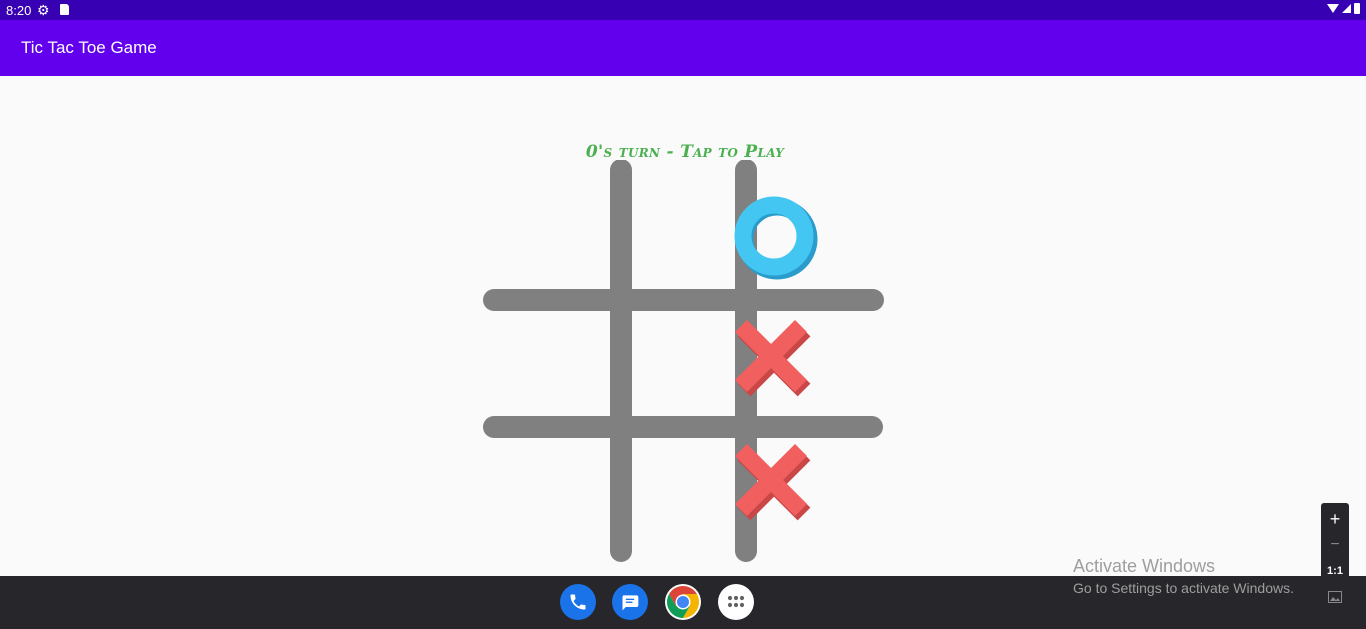 The width and height of the screenshot is (1366, 629). What do you see at coordinates (685, 152) in the screenshot?
I see `turn-label: 0's turn - Tap to Play` at bounding box center [685, 152].